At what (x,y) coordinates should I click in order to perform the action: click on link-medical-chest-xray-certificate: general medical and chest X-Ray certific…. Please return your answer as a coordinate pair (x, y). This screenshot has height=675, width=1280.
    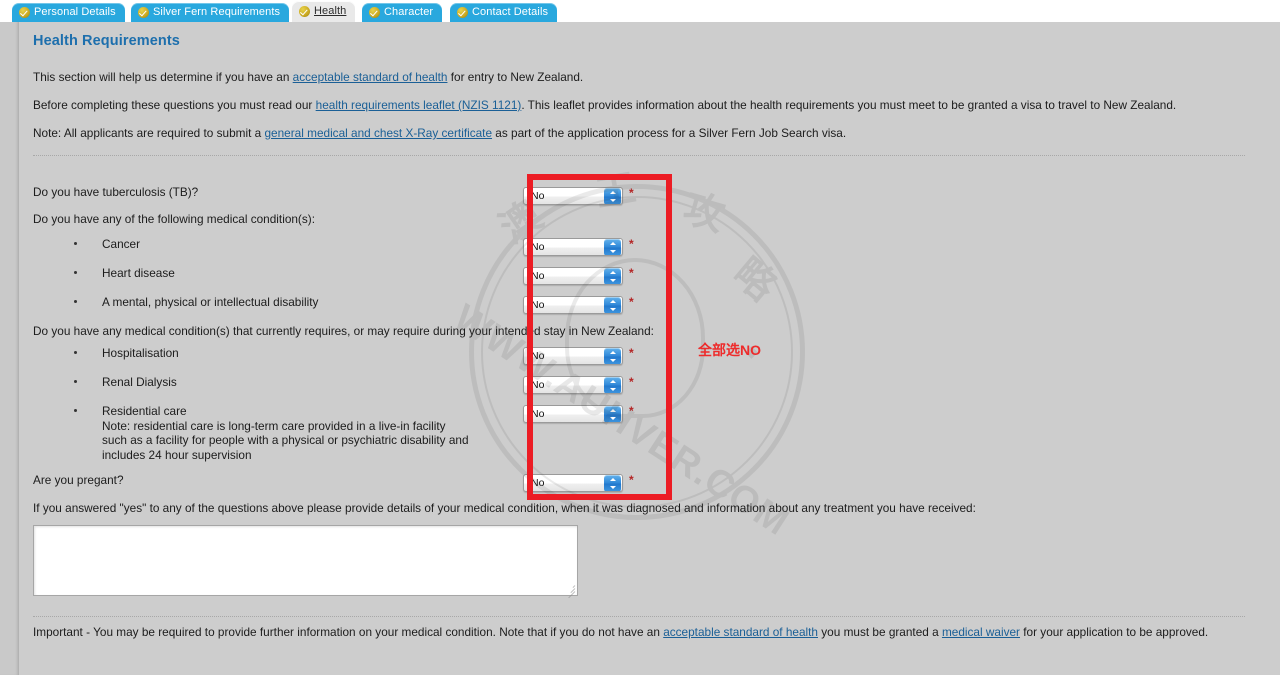
    Looking at the image, I should click on (378, 133).